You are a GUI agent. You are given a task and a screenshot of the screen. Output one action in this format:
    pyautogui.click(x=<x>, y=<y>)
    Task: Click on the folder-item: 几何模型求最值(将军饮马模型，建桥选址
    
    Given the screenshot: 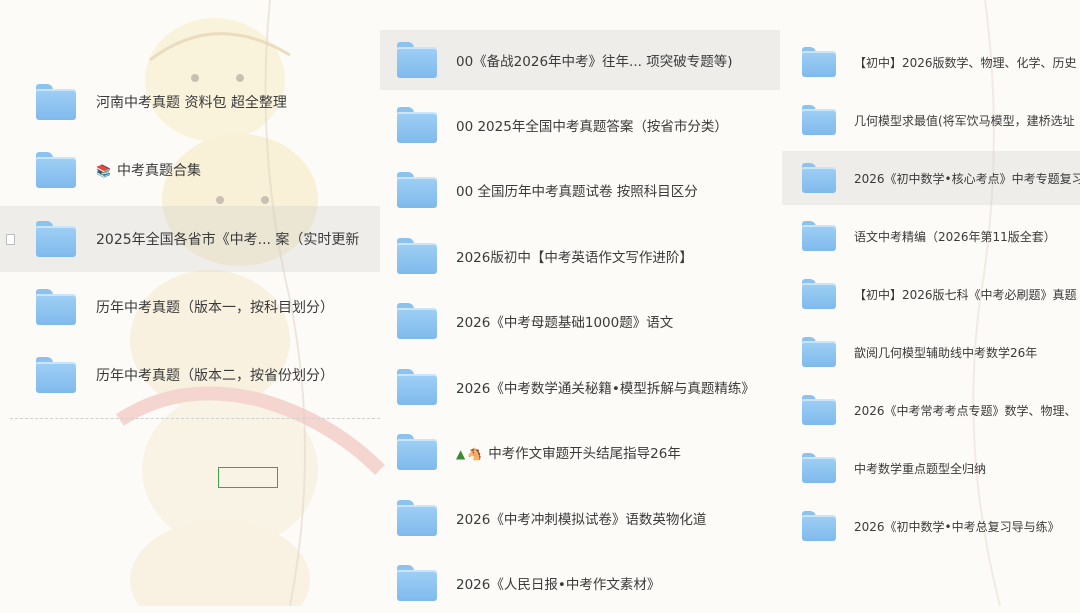 What is the action you would take?
    pyautogui.click(x=931, y=120)
    